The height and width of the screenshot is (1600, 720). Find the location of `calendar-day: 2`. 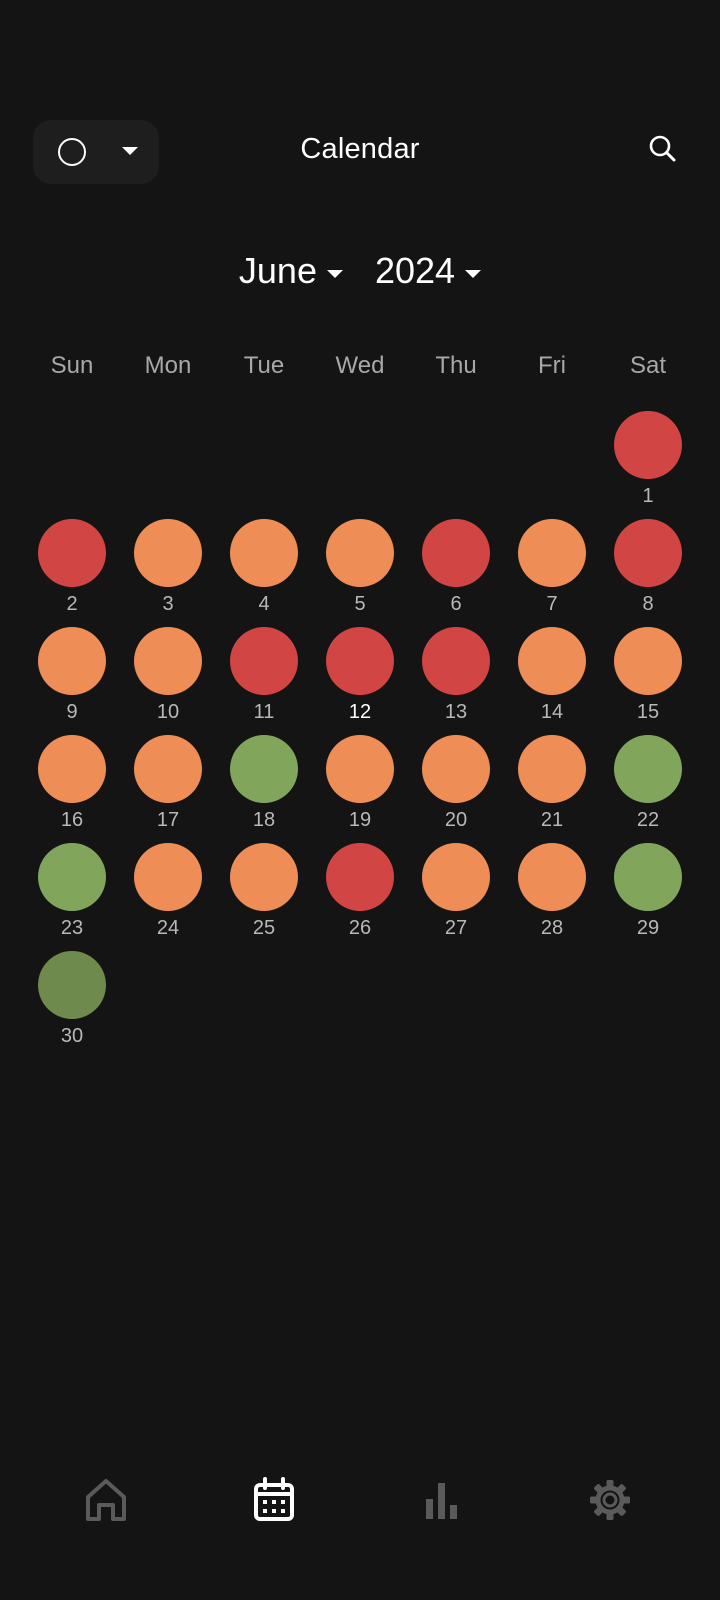

calendar-day: 2 is located at coordinates (72, 571).